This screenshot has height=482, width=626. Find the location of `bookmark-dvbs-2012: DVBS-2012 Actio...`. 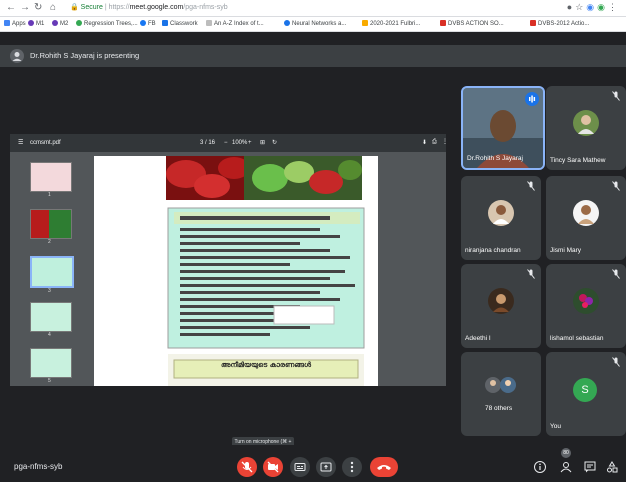

bookmark-dvbs-2012: DVBS-2012 Actio... is located at coordinates (559, 23).